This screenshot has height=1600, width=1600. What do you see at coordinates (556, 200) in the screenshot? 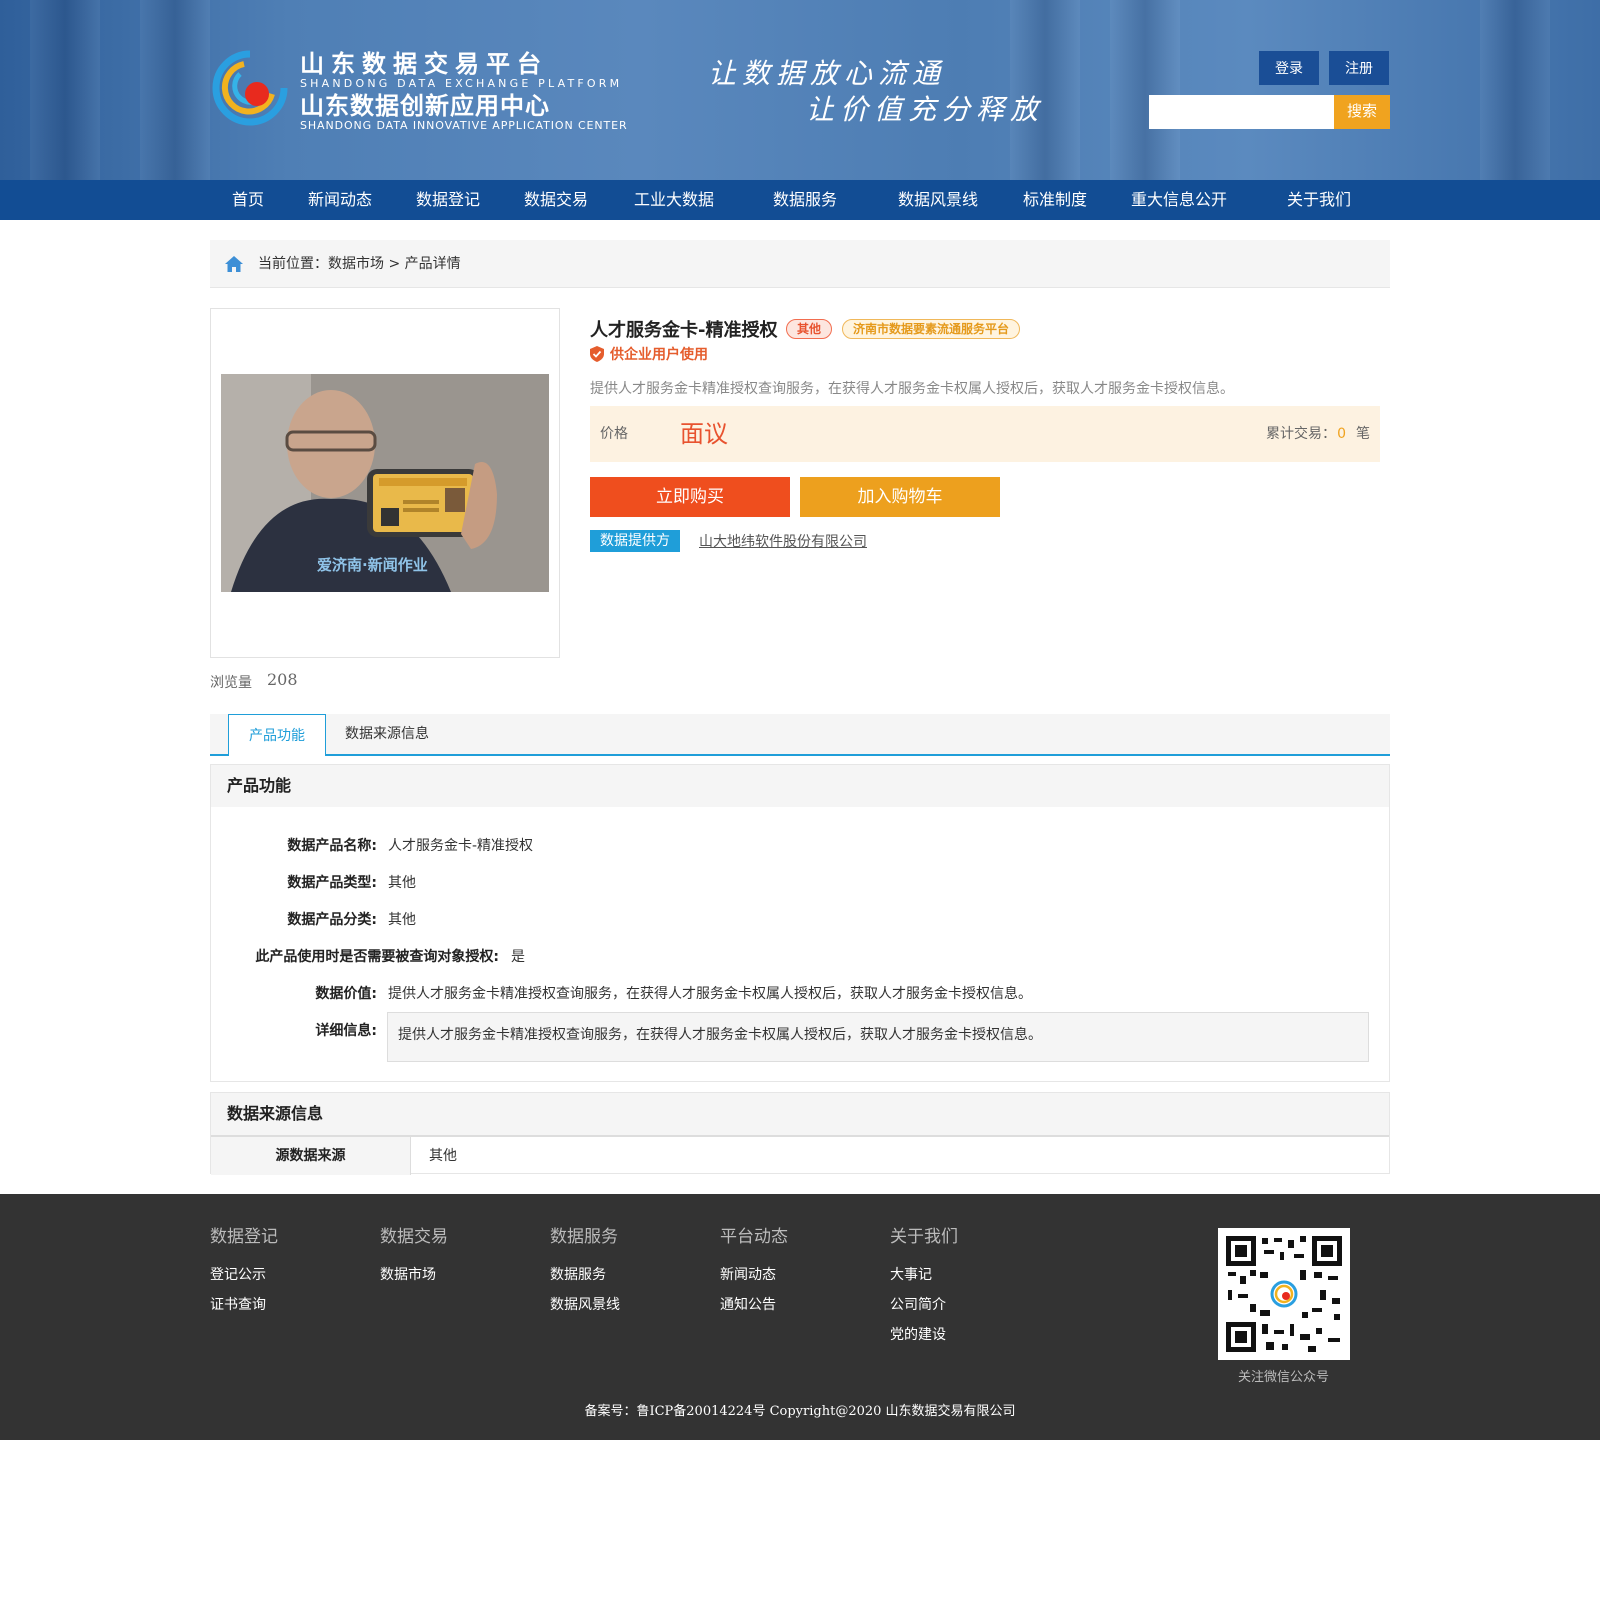
I see `nav-item-trading: 数据交易` at bounding box center [556, 200].